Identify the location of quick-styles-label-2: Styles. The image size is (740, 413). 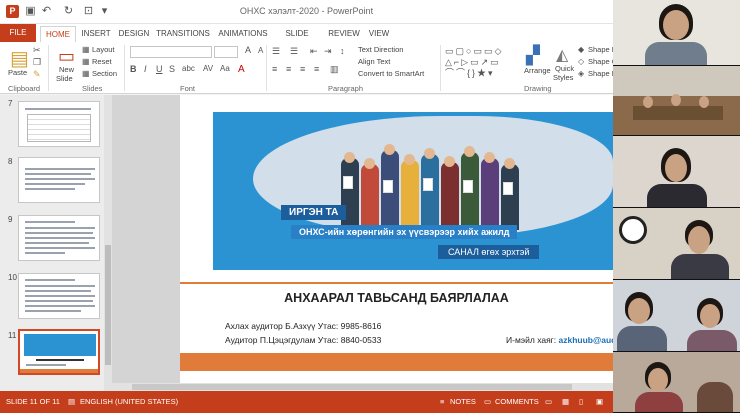
(563, 77).